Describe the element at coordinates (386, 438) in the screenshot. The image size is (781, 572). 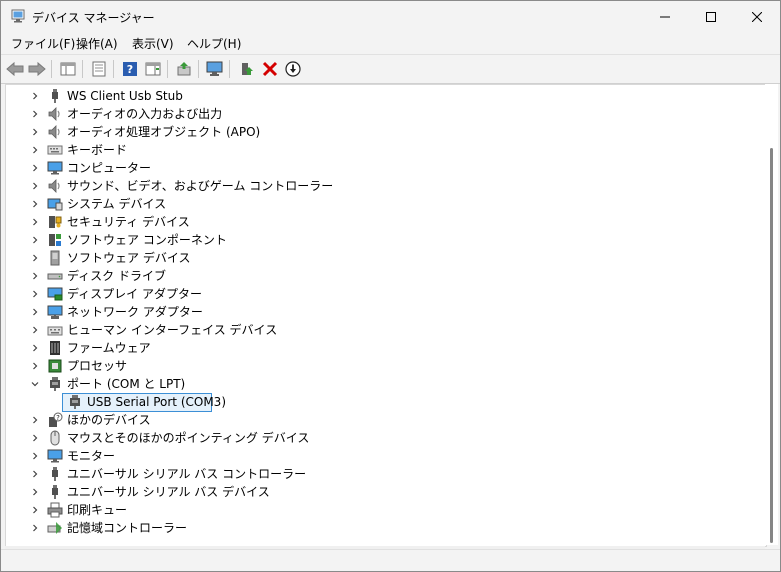
I see `tree-category-item: マウスとそのほかのポインティング デバイス` at that location.